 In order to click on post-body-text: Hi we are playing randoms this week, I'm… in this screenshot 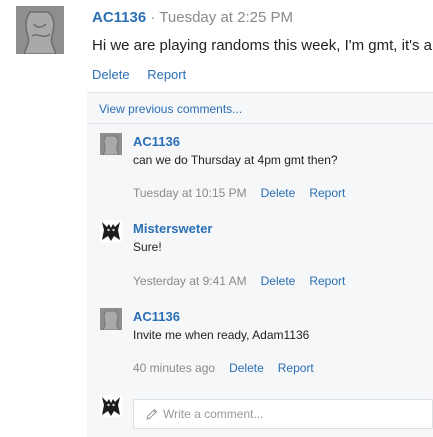, I will do `click(262, 45)`.